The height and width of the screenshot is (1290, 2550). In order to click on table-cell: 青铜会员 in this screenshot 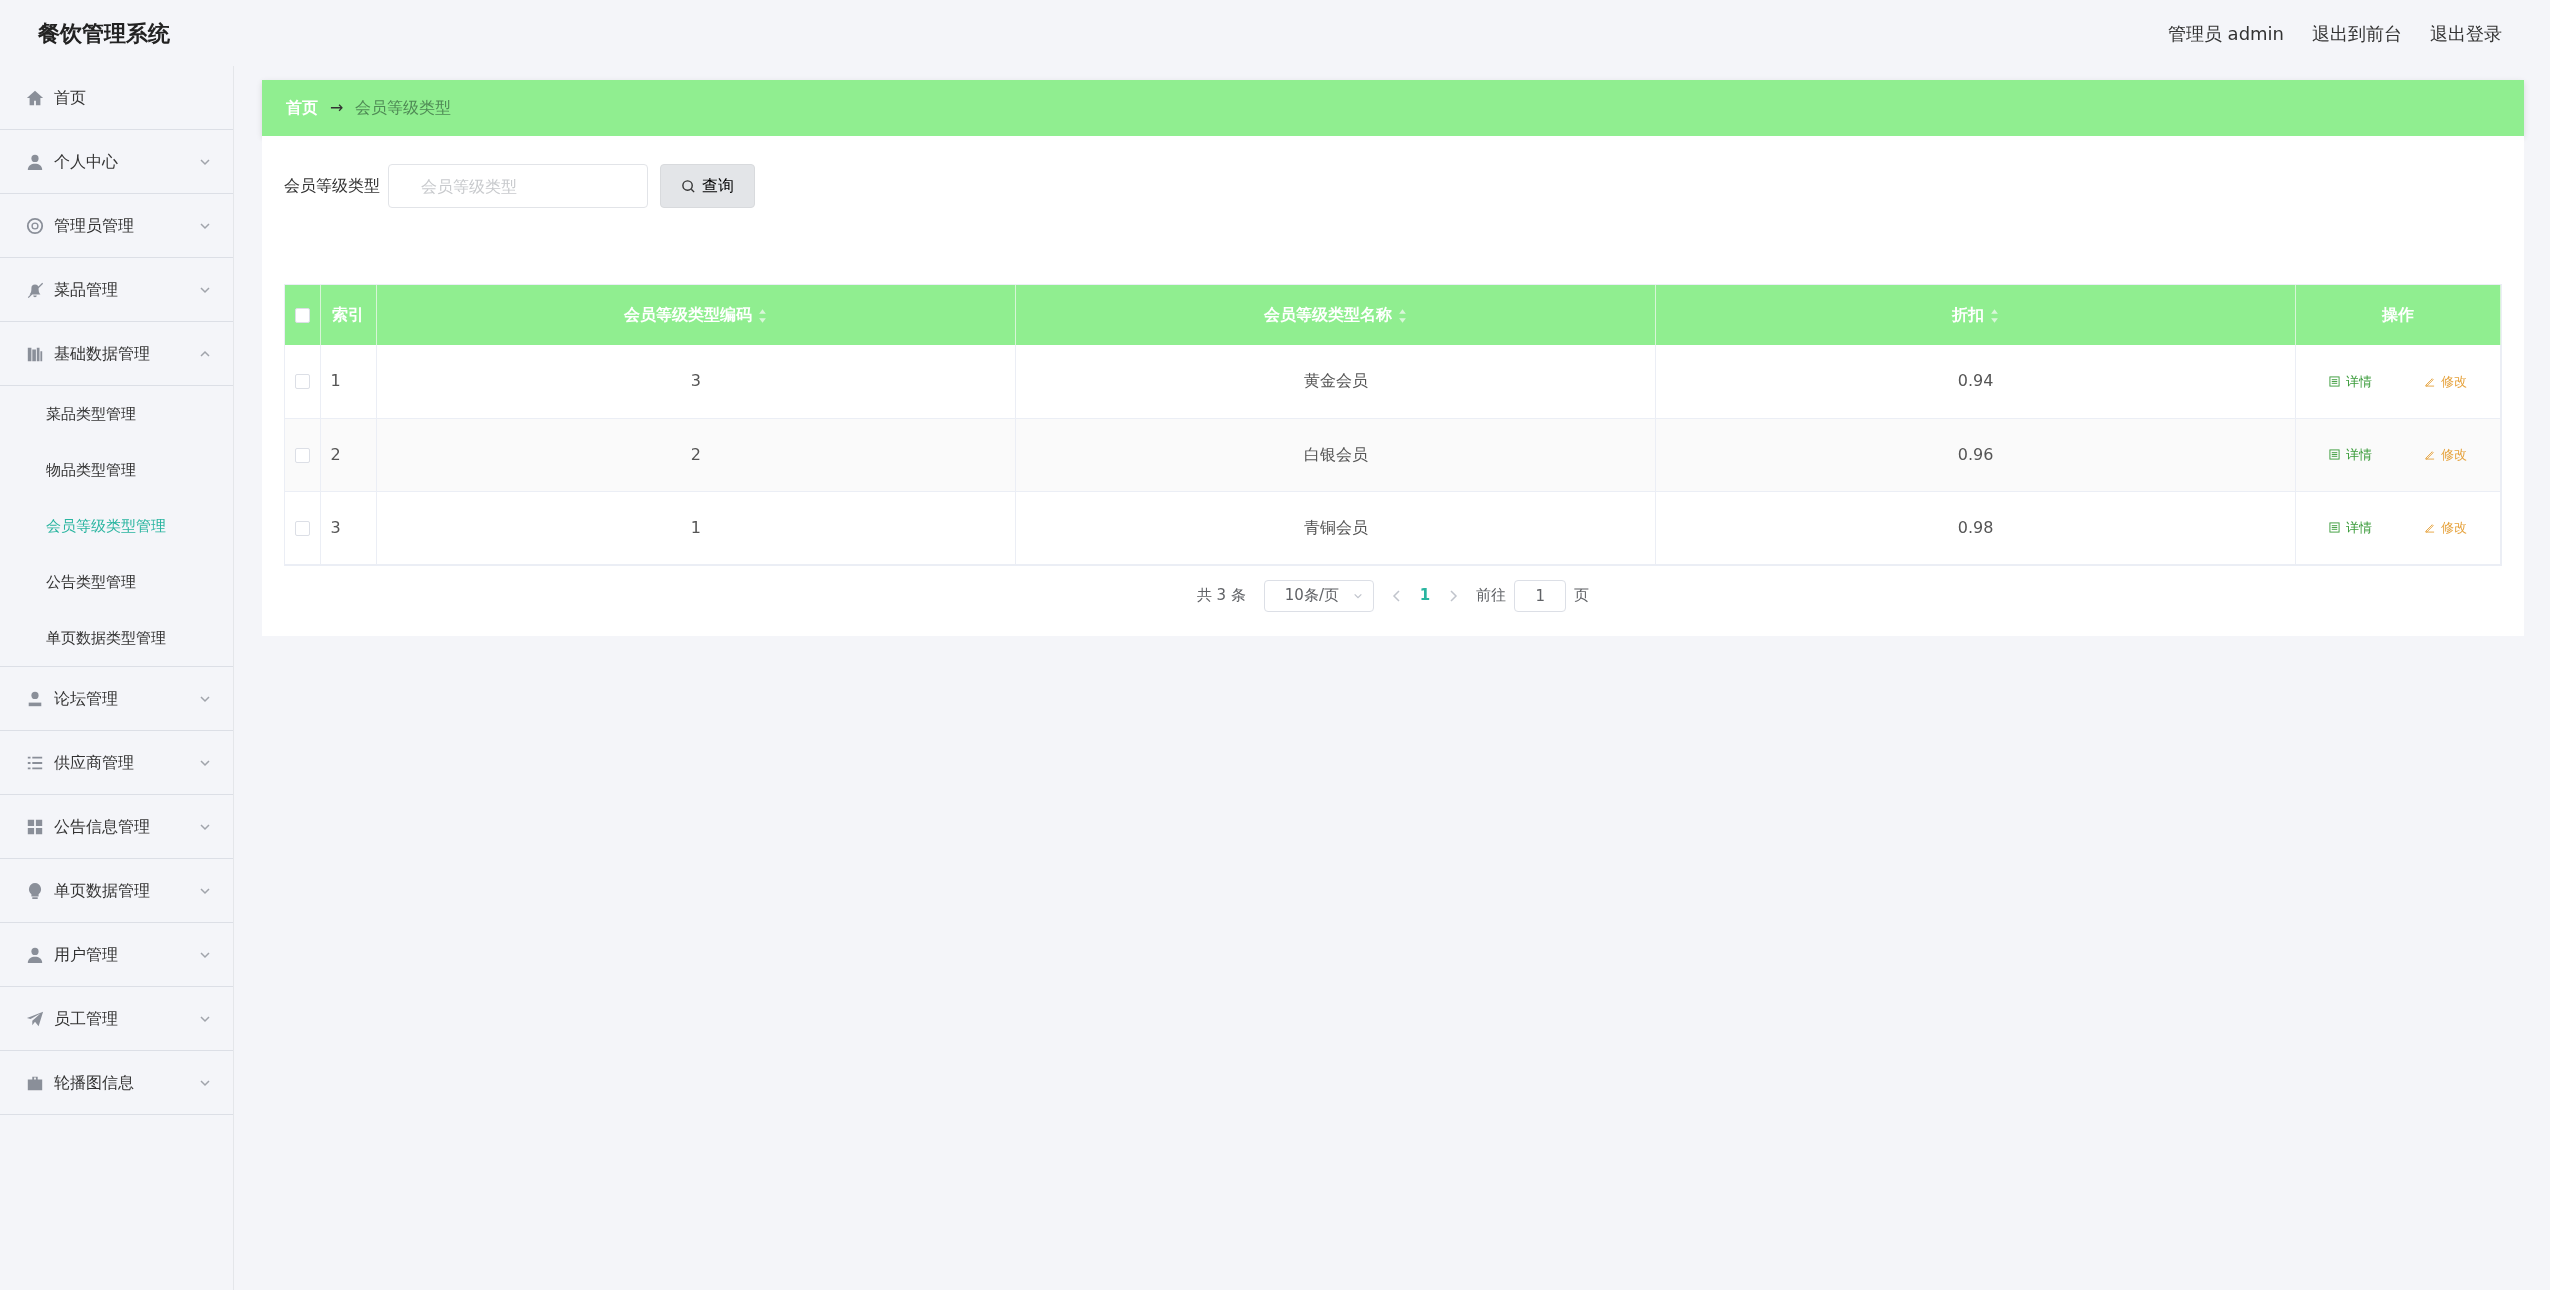, I will do `click(1335, 527)`.